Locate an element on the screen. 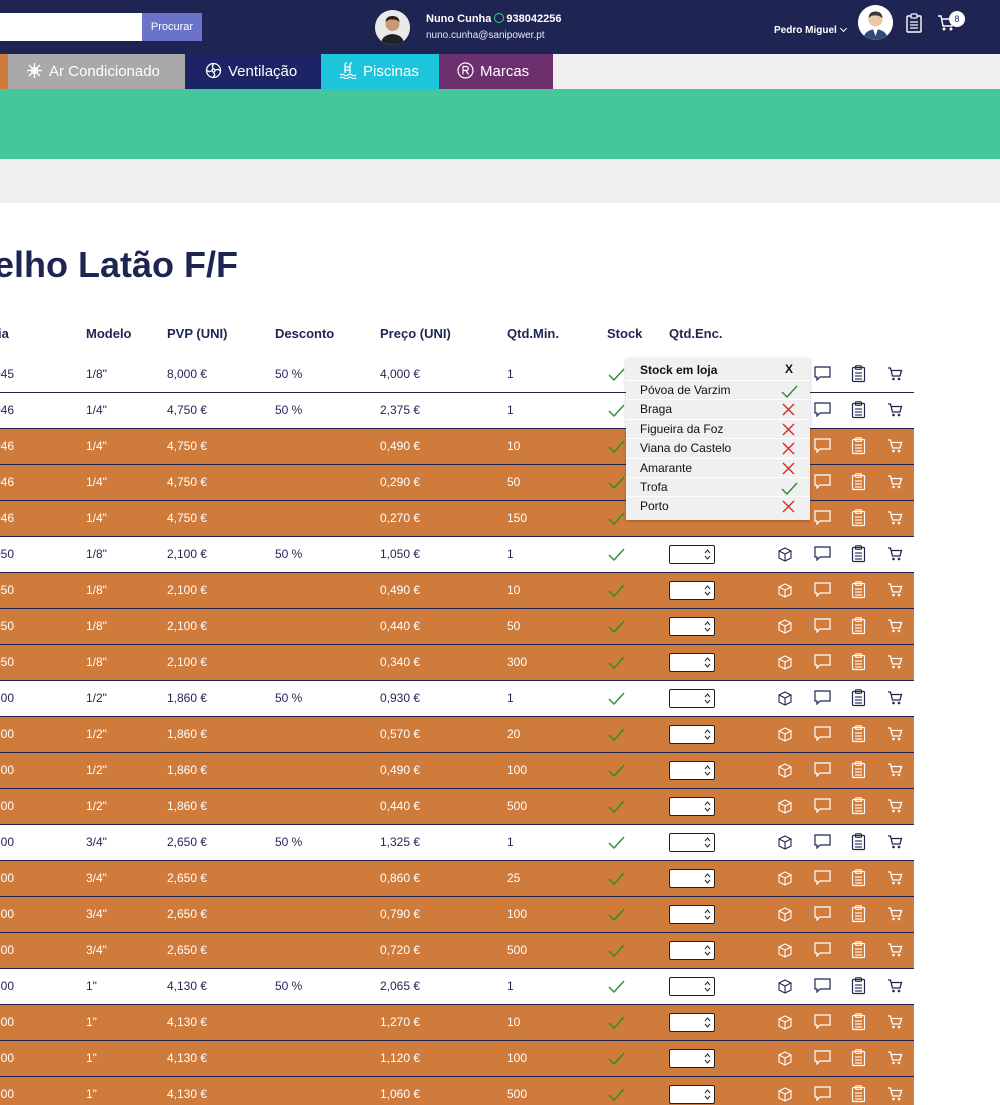 The image size is (1000, 1105). nav-item-marcas: Marcas is located at coordinates (496, 71).